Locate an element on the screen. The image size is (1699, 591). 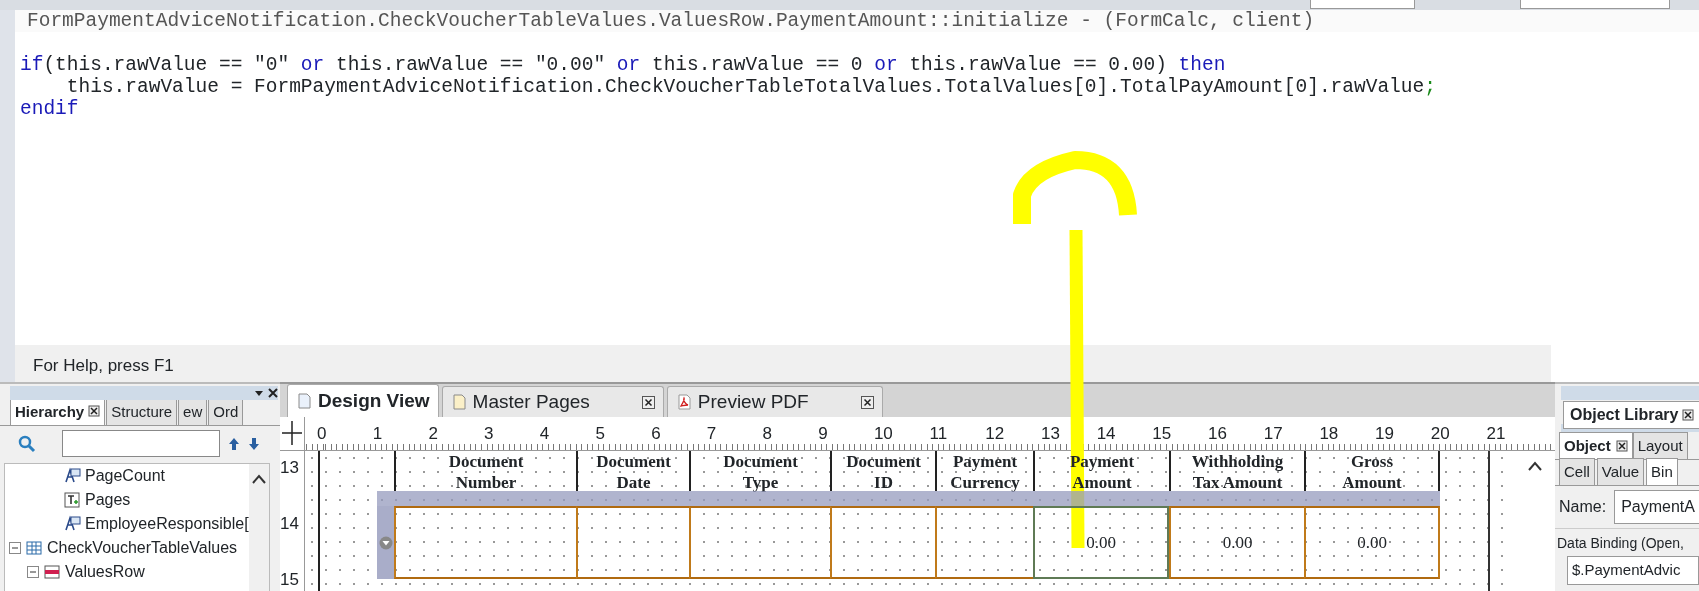
tab: Preview PDF is located at coordinates (774, 401).